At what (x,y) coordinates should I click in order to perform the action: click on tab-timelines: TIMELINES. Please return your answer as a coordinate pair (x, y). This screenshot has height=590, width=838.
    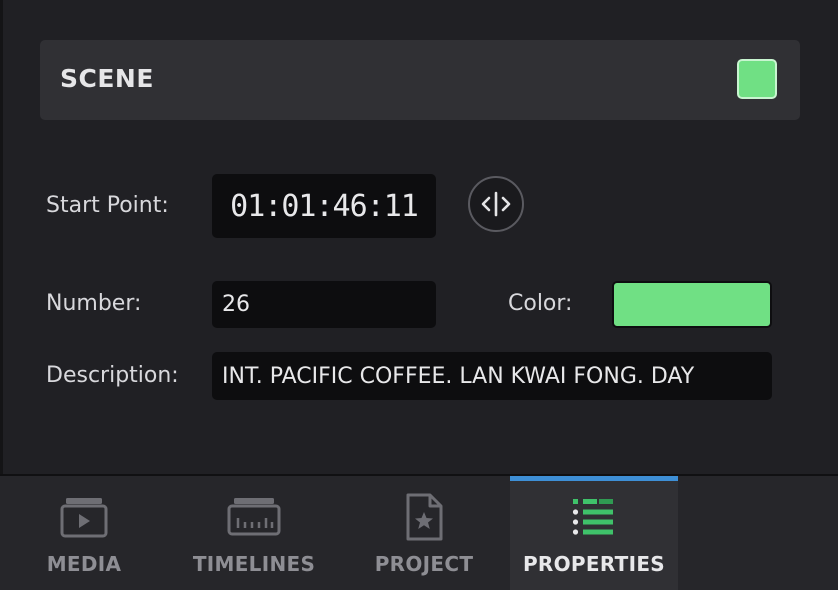
    Looking at the image, I should click on (254, 533).